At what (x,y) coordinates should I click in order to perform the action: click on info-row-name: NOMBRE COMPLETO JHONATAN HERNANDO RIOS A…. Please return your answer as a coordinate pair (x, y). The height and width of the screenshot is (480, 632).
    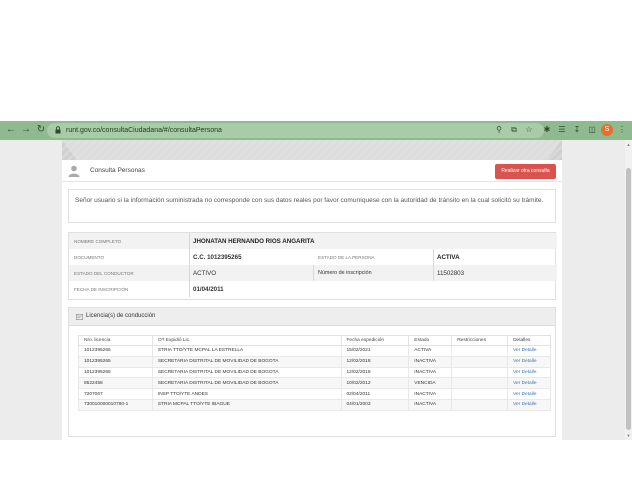
    Looking at the image, I should click on (313, 241).